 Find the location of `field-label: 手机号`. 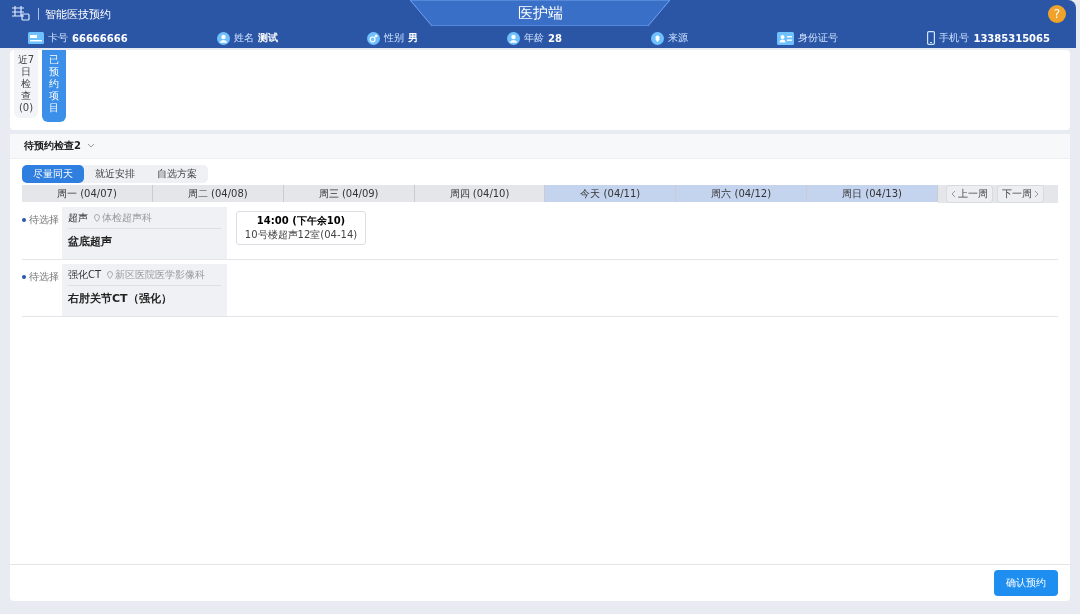

field-label: 手机号 is located at coordinates (954, 38).